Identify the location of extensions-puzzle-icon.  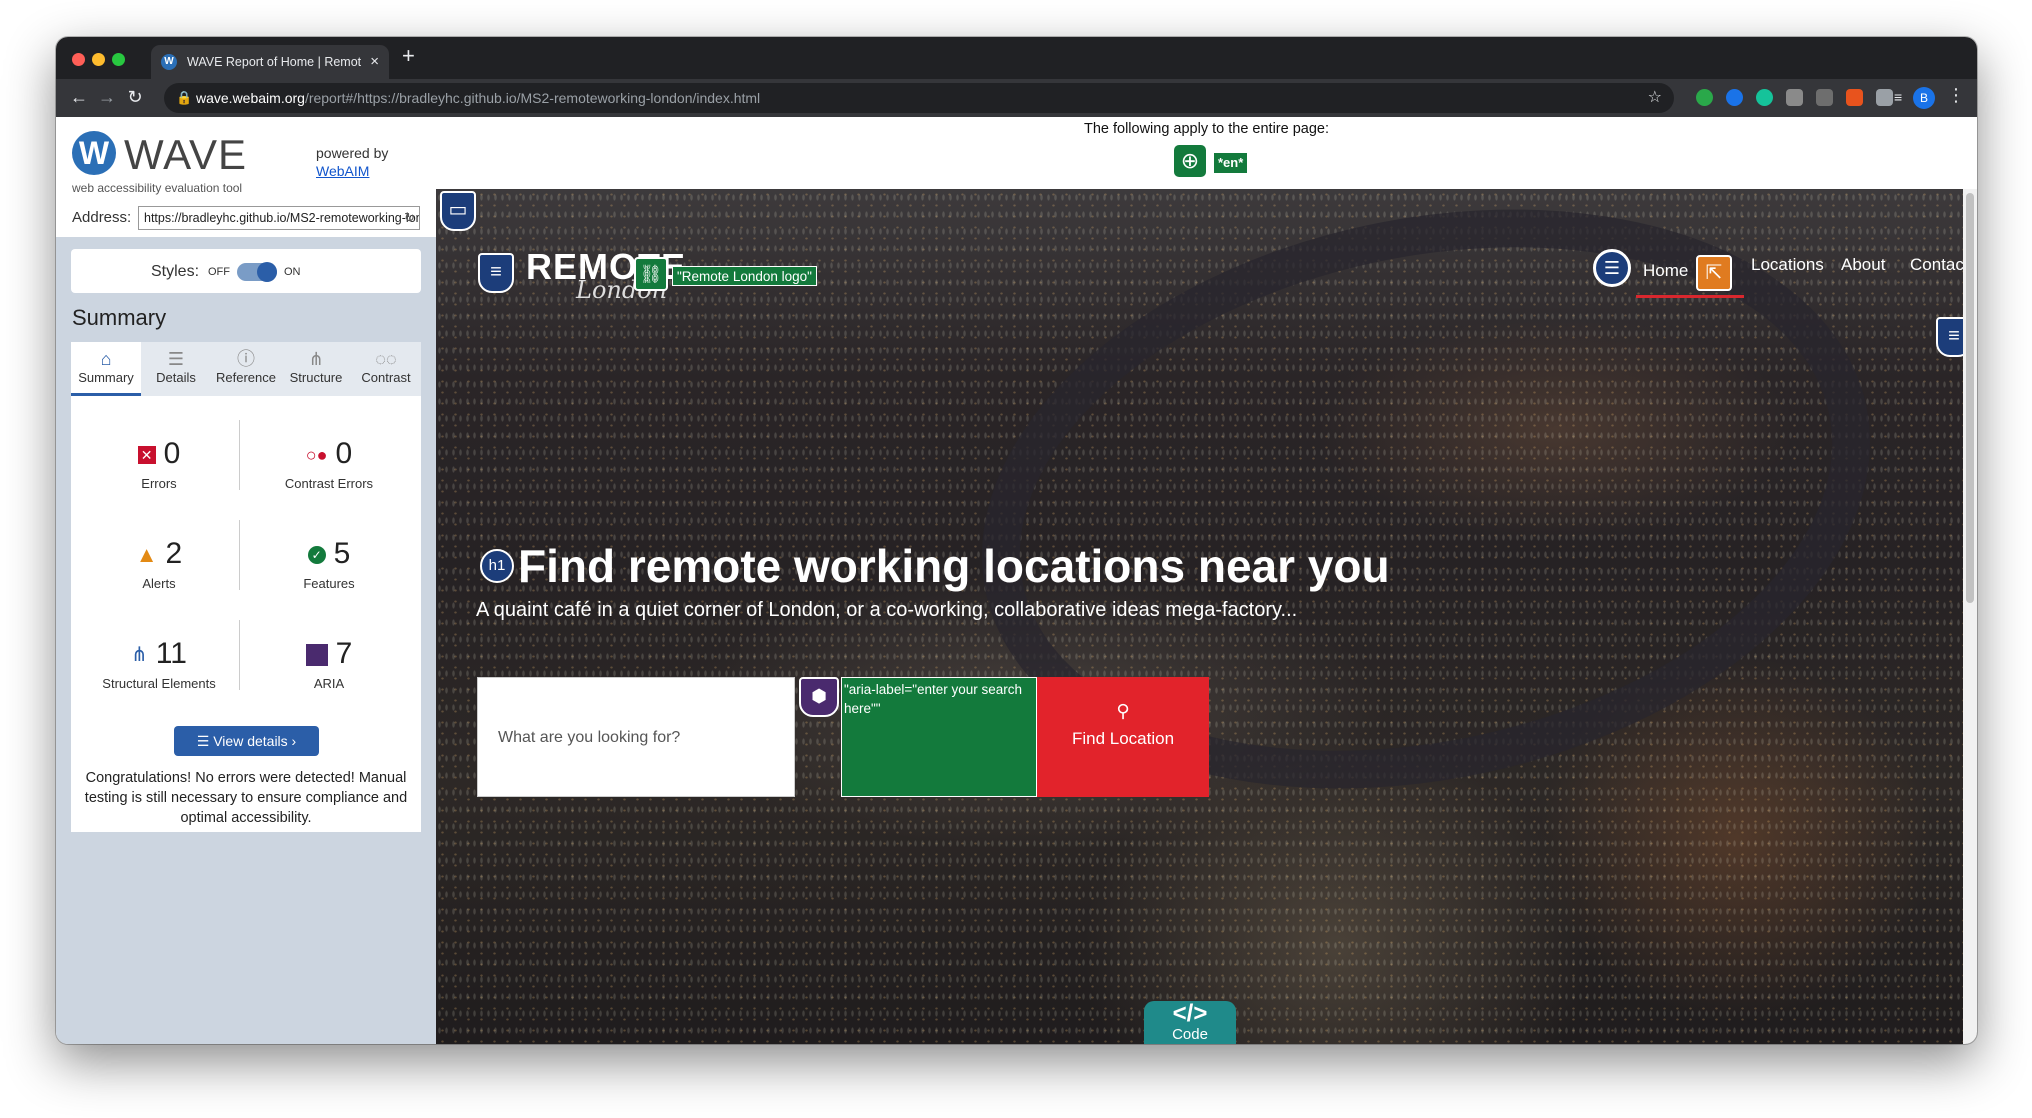
(1884, 97).